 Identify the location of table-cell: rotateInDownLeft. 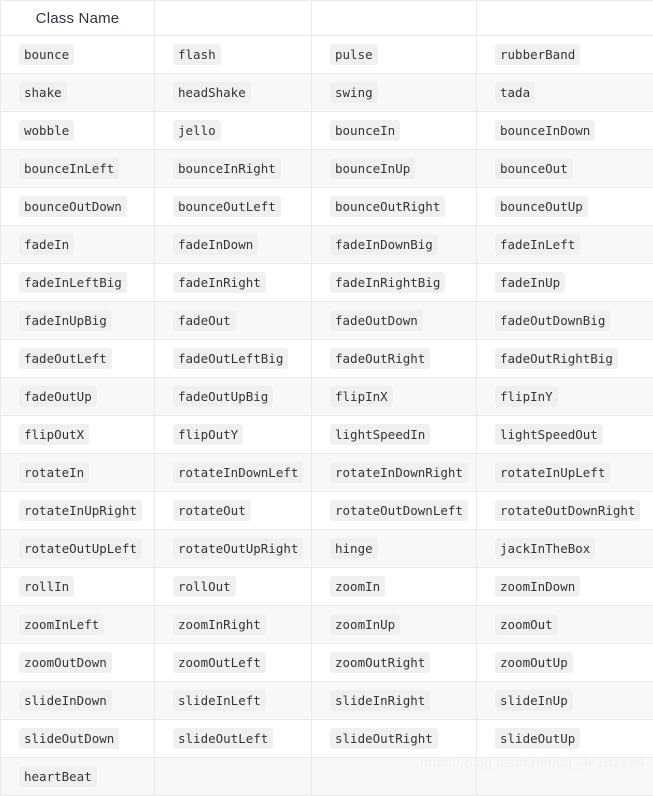
(233, 473).